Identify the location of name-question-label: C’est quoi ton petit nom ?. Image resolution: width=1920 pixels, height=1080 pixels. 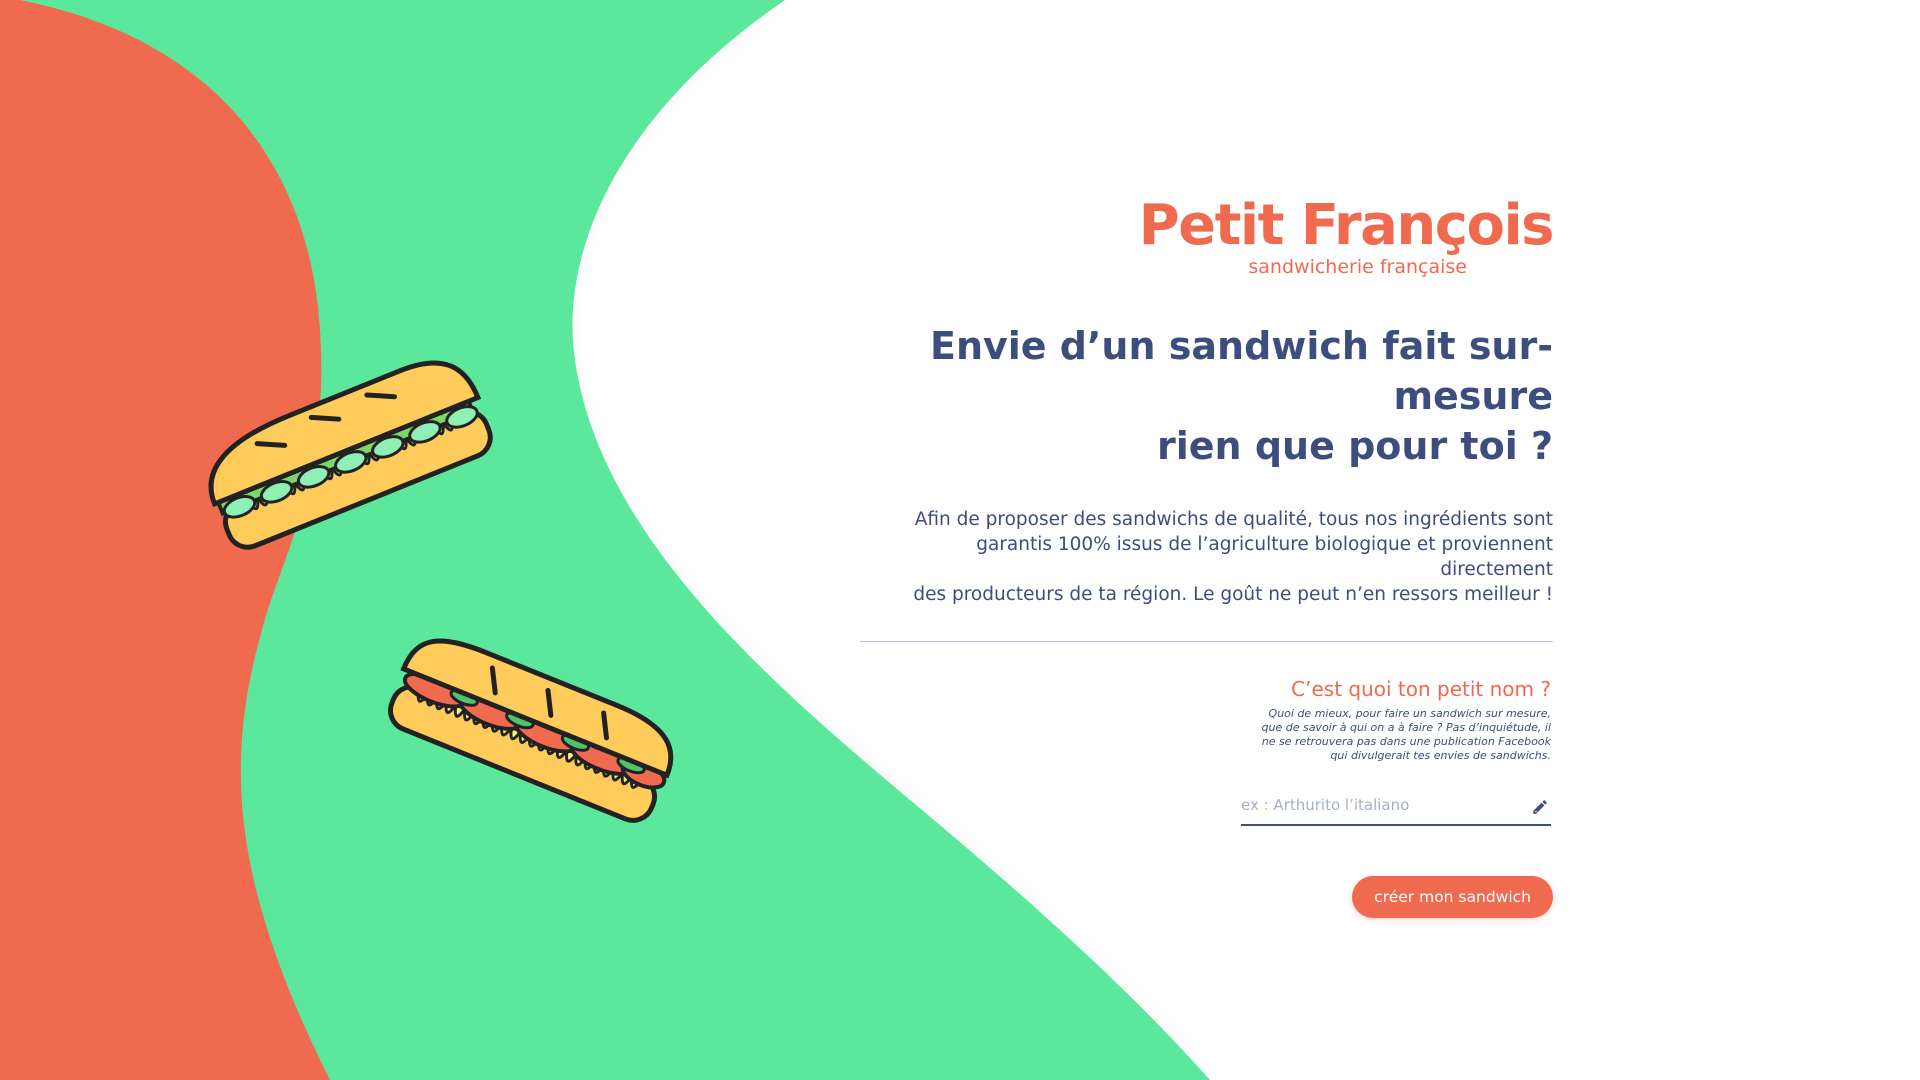
(1421, 689).